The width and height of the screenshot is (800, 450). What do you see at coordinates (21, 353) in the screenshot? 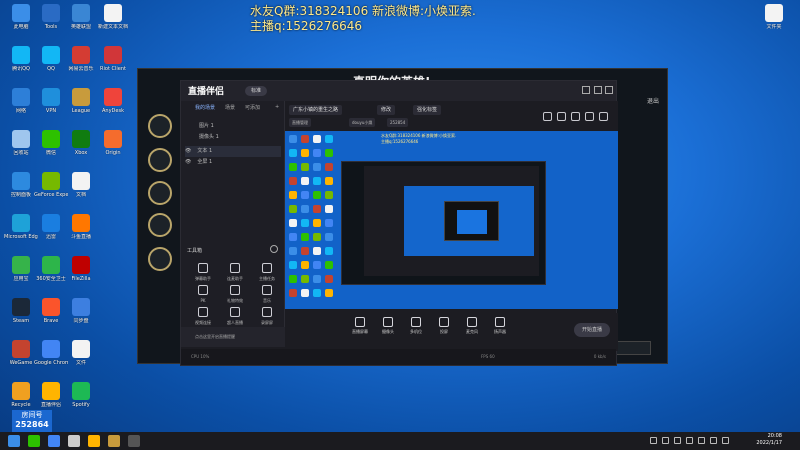
I see `desktop-icon: WeGame` at bounding box center [21, 353].